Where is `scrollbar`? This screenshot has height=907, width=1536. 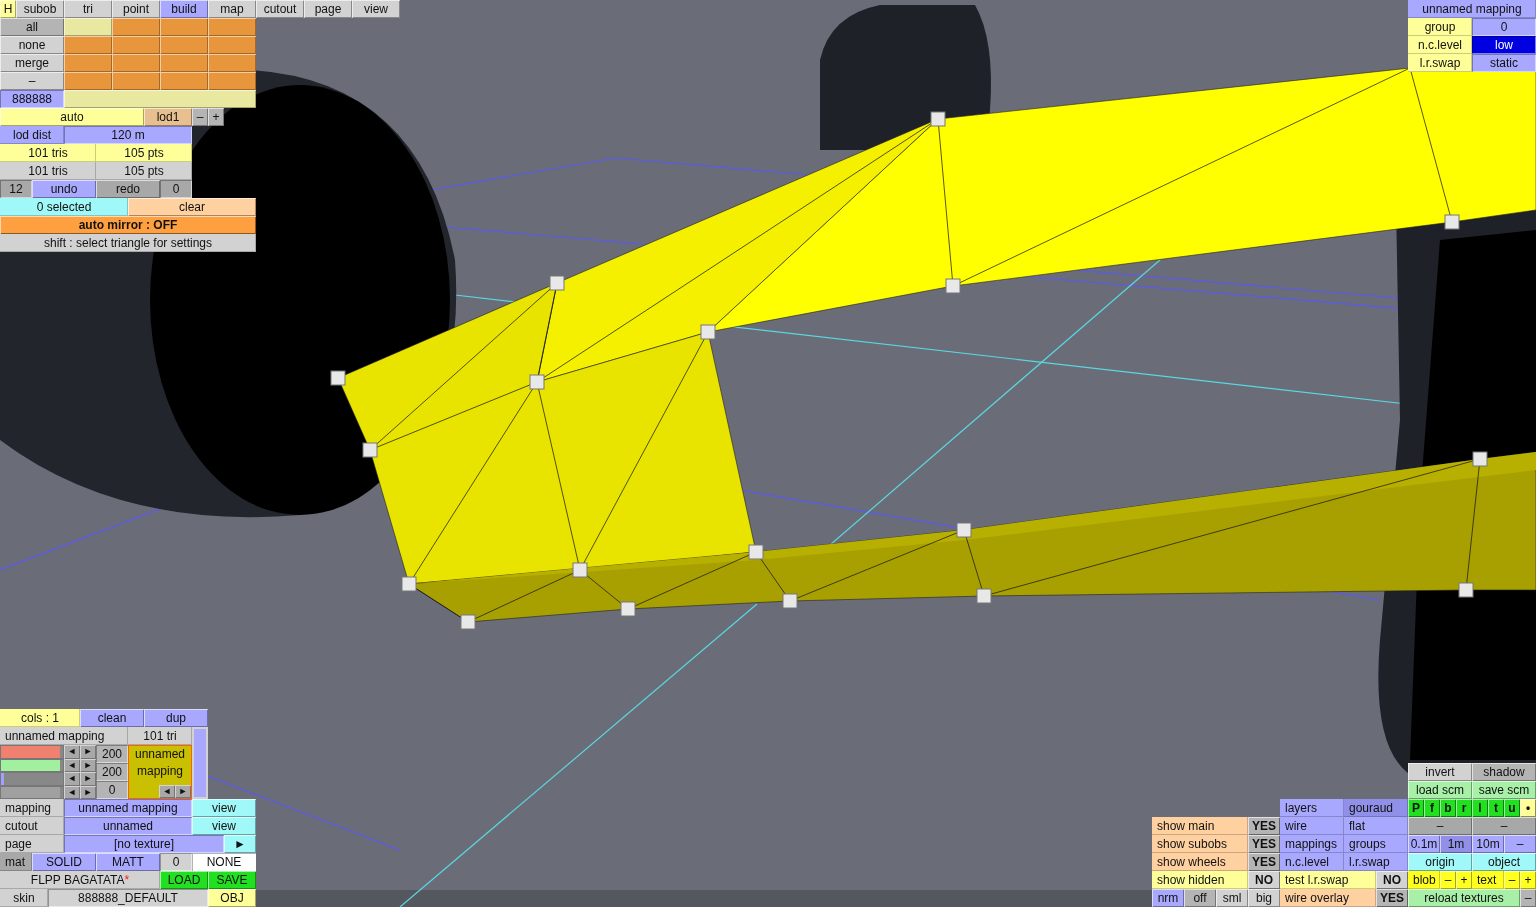
scrollbar is located at coordinates (200, 763).